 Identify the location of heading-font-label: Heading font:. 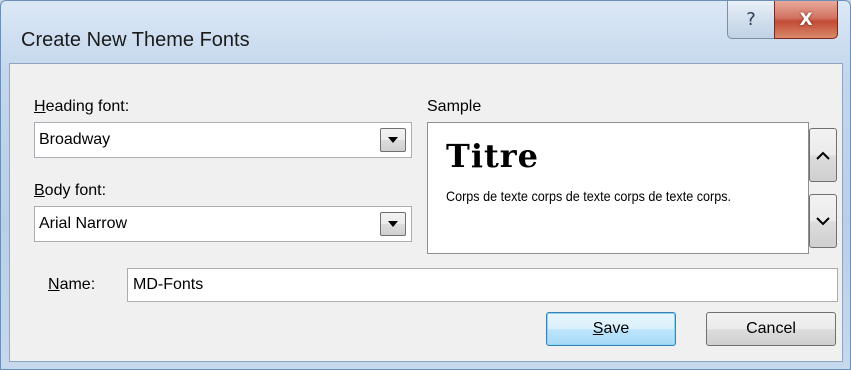
(82, 106).